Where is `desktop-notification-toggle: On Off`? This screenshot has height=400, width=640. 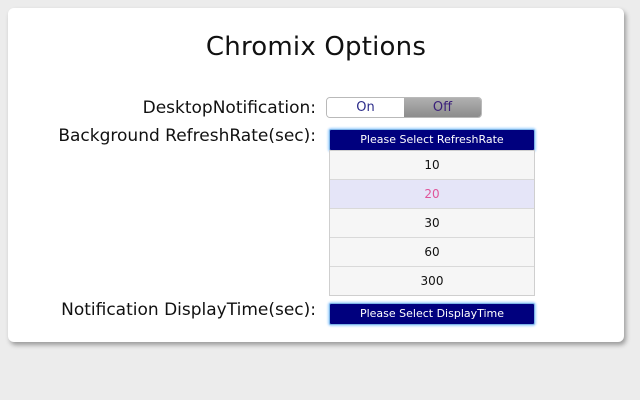 desktop-notification-toggle: On Off is located at coordinates (404, 107).